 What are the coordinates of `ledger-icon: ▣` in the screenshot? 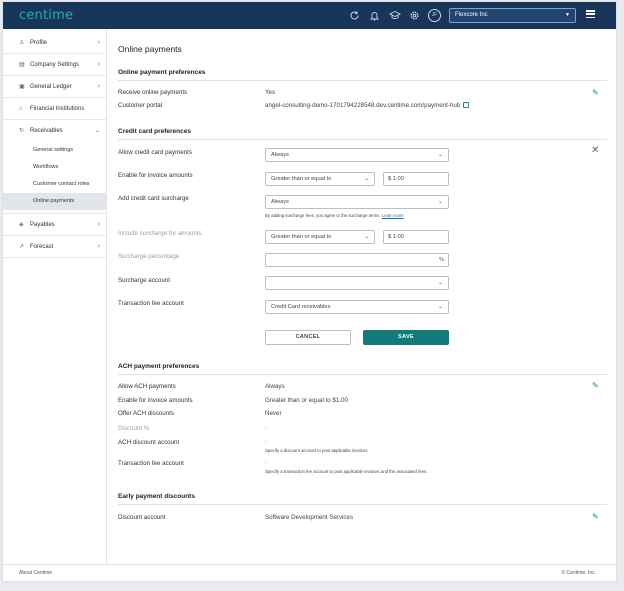 It's located at (22, 87).